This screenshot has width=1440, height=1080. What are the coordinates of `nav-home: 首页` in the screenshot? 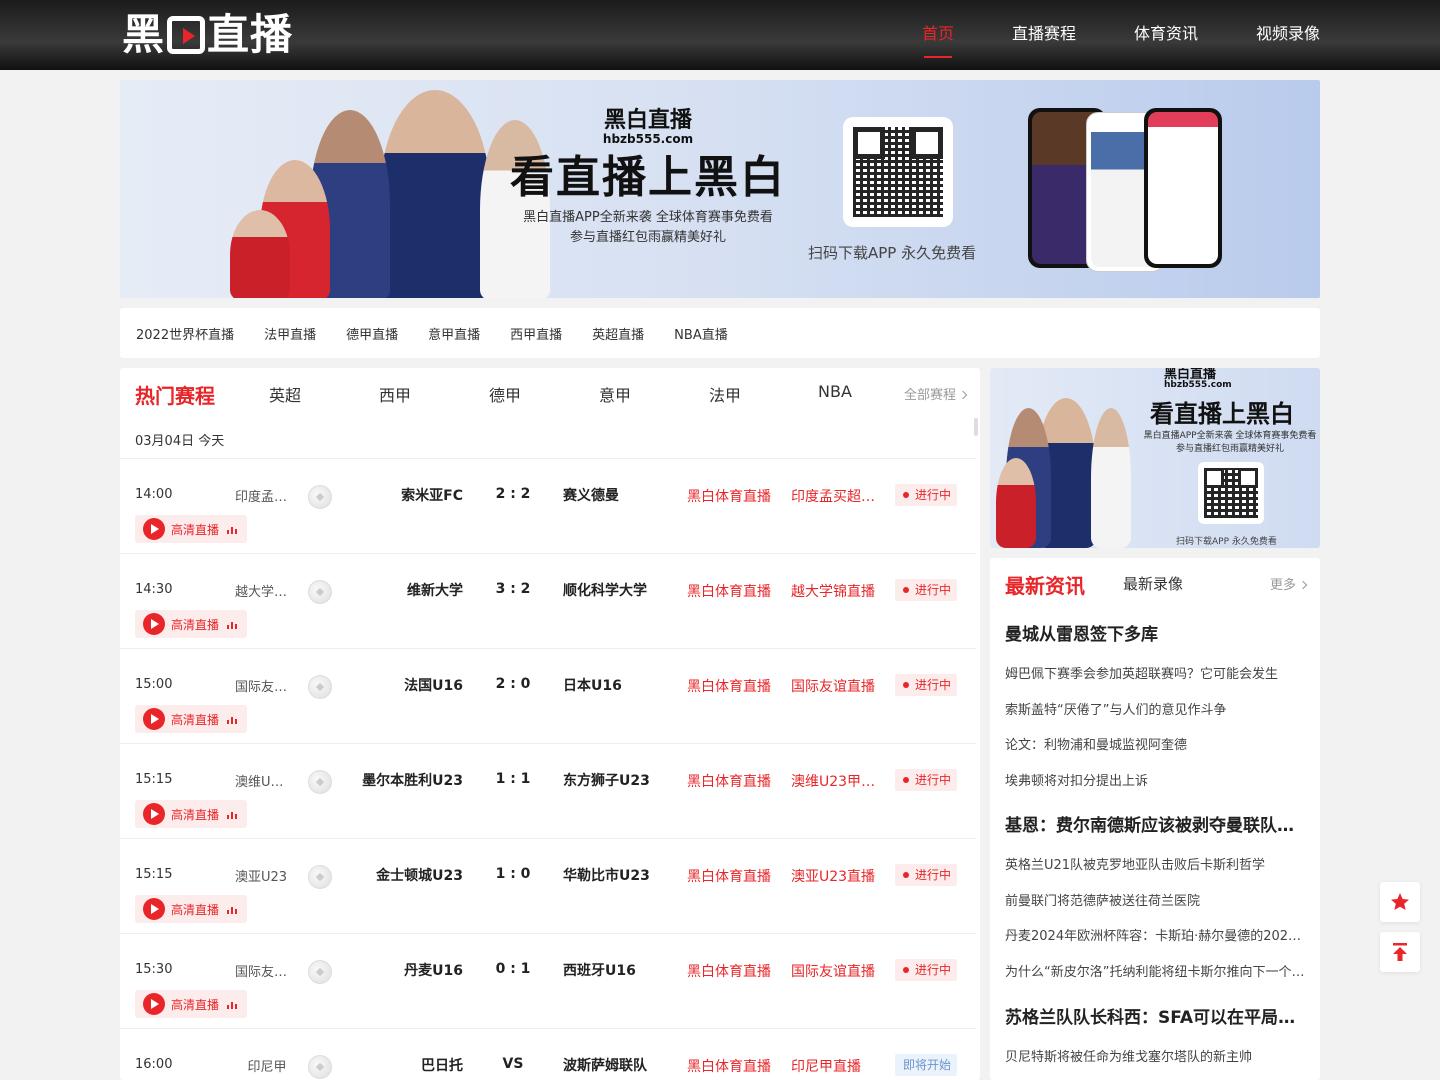 It's located at (938, 35).